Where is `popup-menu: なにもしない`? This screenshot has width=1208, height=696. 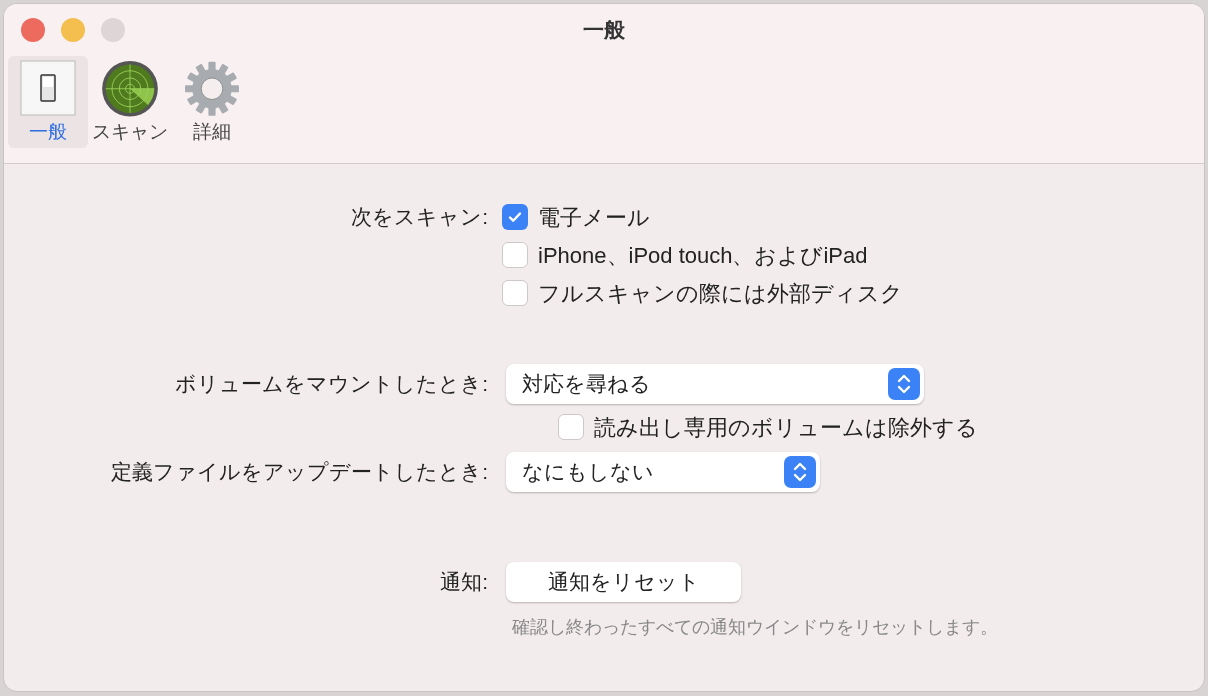
popup-menu: なにもしない is located at coordinates (663, 472).